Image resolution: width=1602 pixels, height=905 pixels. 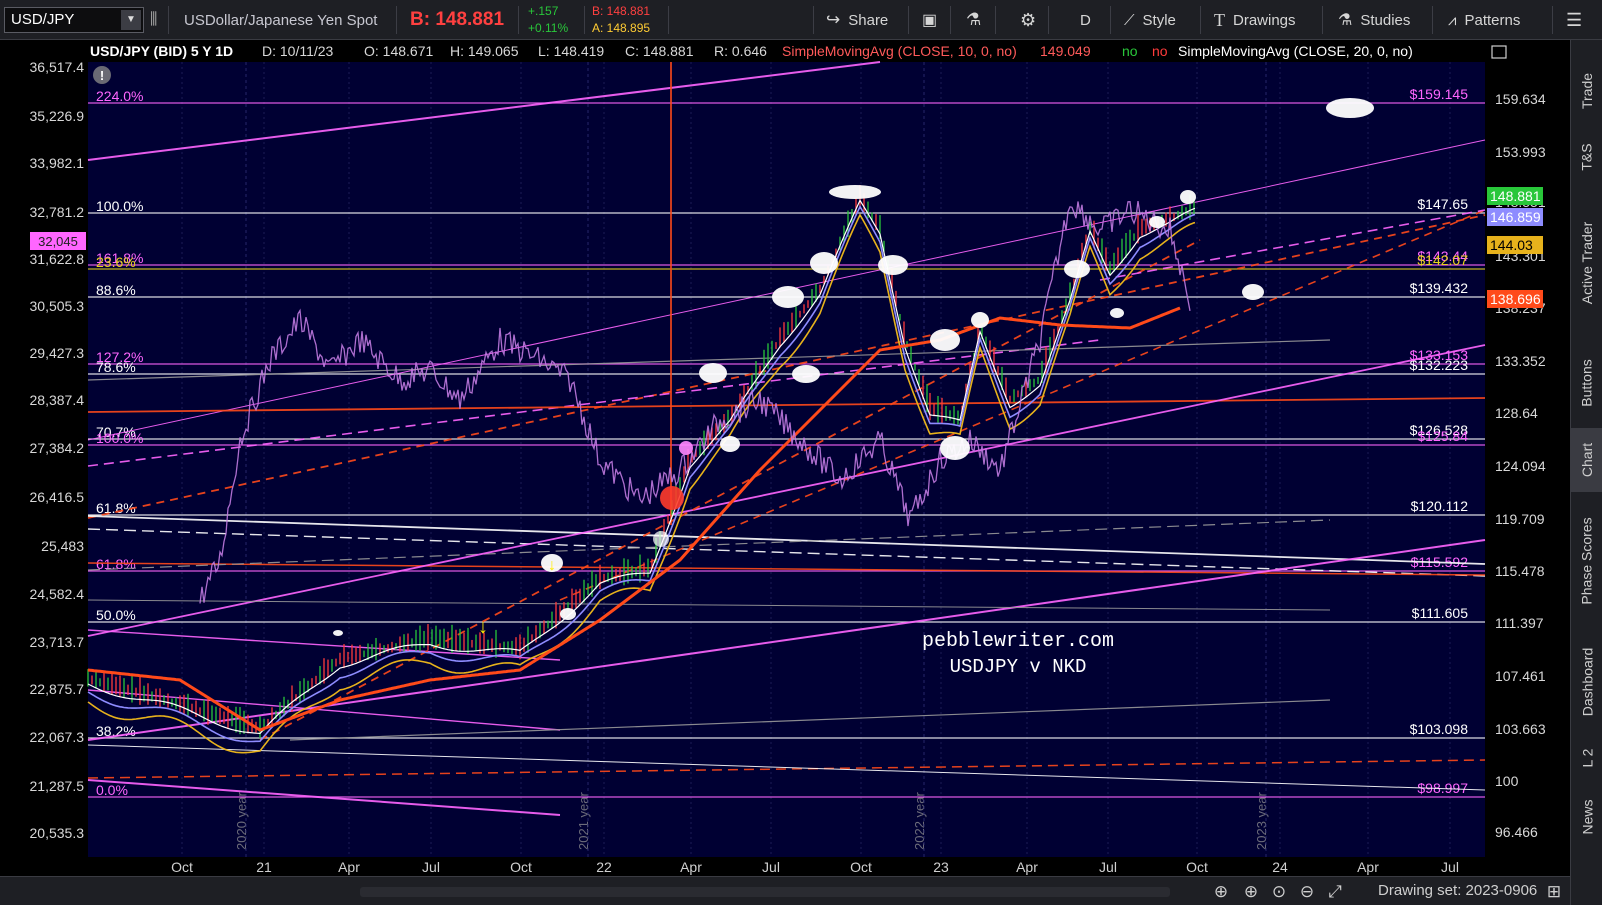 I want to click on right-axis-tick: 133.352, so click(x=1520, y=361).